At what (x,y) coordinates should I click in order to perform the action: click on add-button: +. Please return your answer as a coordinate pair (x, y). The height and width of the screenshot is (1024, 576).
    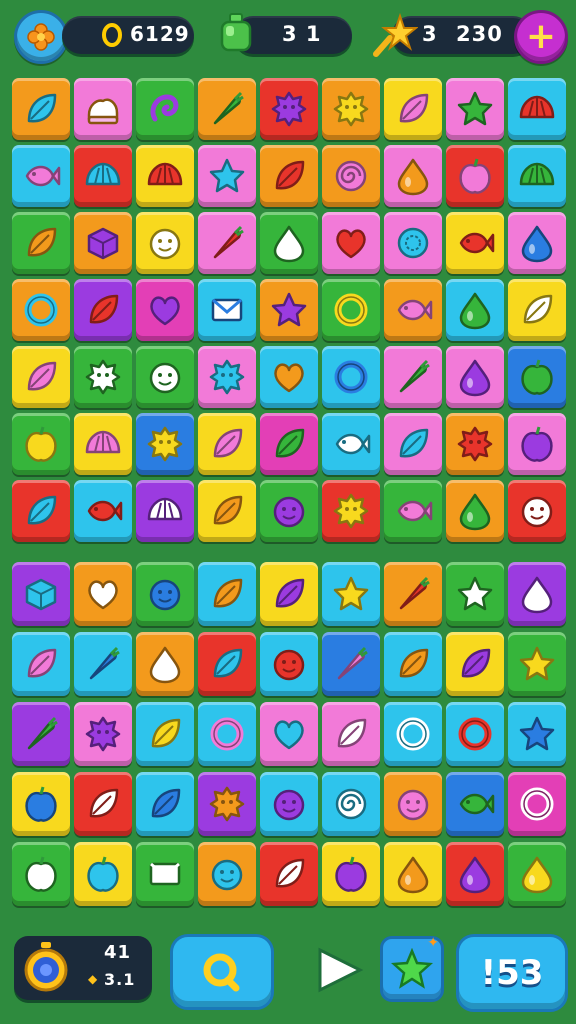
    Looking at the image, I should click on (541, 37).